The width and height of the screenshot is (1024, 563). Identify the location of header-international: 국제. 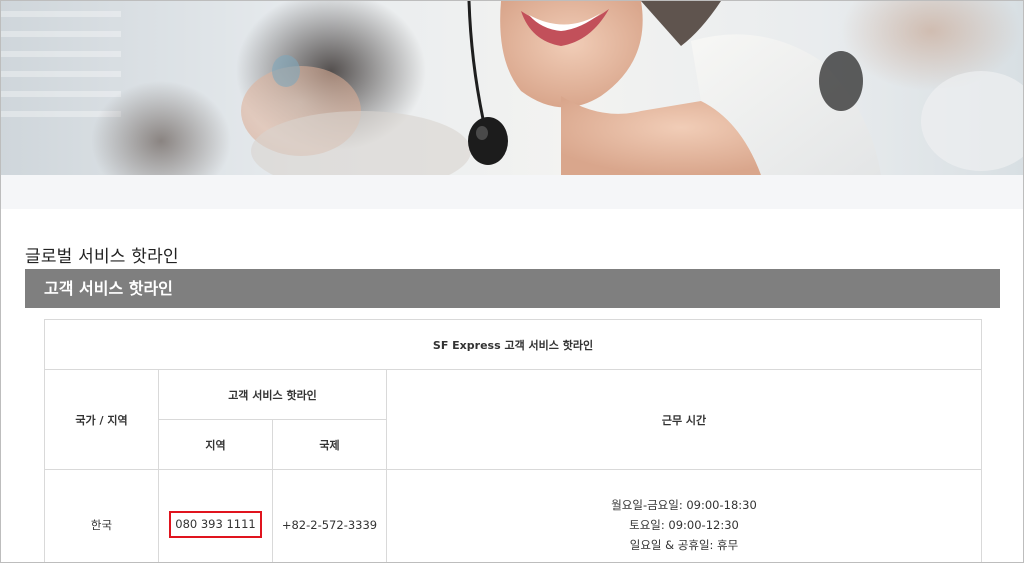
(329, 444).